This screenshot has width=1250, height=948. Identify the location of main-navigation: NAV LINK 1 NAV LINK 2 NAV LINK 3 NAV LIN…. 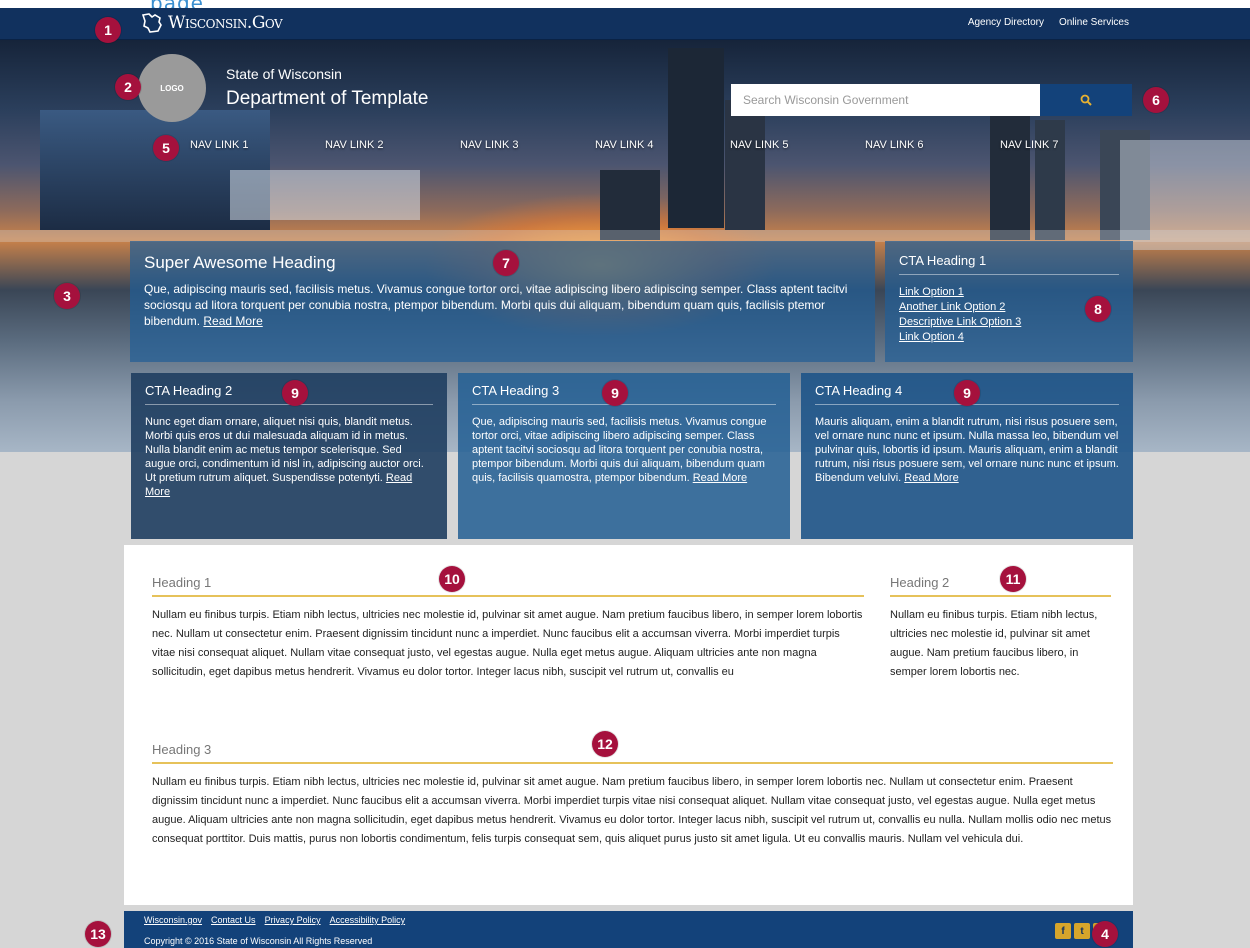
(662, 145).